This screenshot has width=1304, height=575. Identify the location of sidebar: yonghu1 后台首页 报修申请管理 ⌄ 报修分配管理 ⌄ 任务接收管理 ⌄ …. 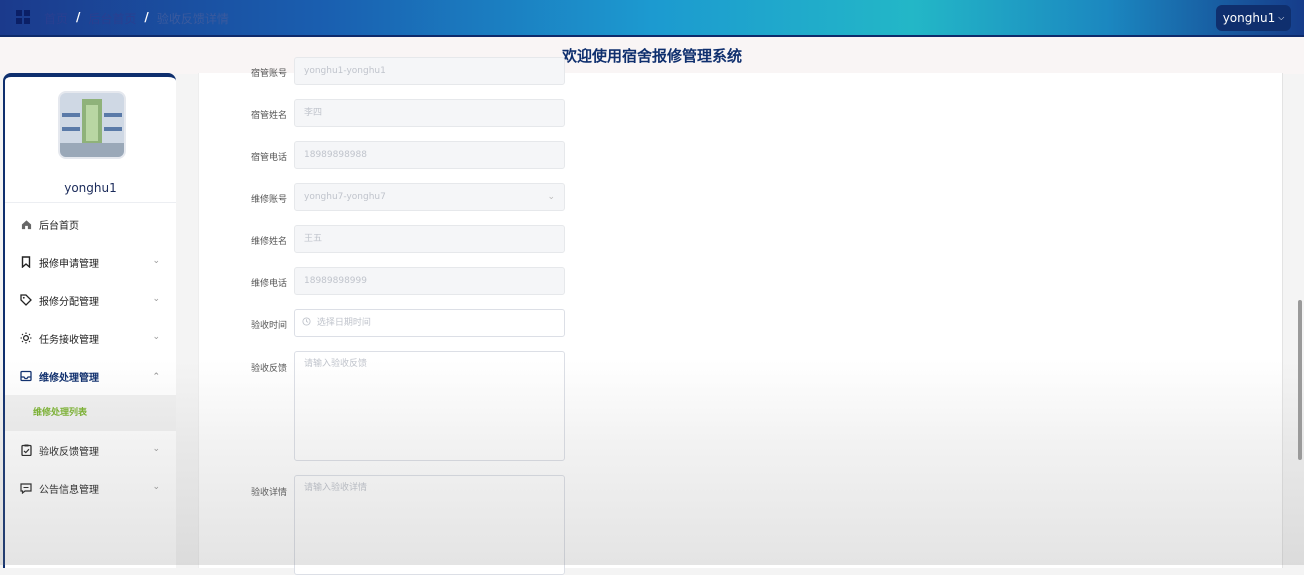
(89, 320).